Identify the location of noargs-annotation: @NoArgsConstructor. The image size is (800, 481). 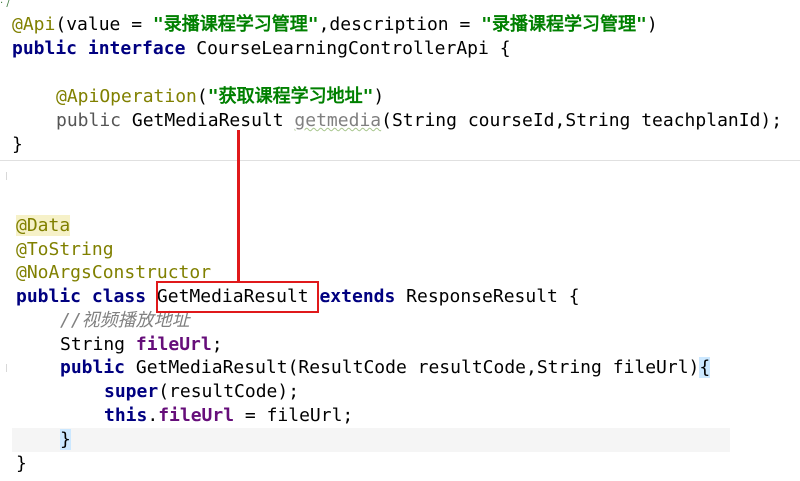
(114, 272).